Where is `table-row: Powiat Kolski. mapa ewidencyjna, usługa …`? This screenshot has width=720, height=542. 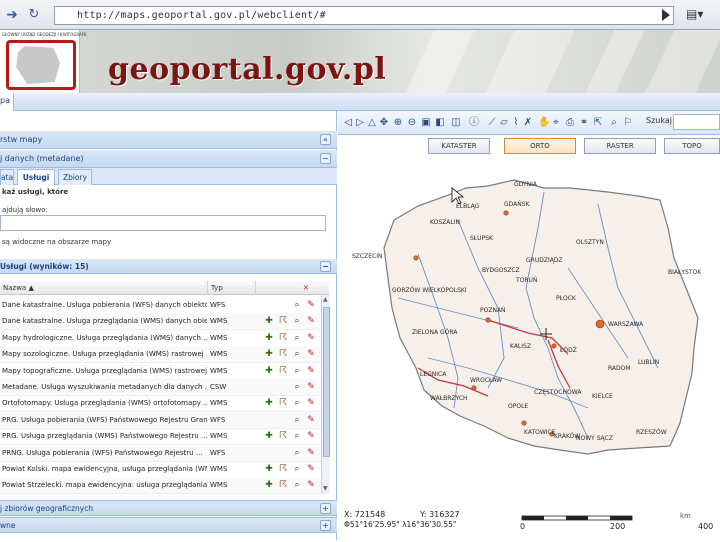
table-row: Powiat Kolski. mapa ewidencyjna, usługa … is located at coordinates (164, 469).